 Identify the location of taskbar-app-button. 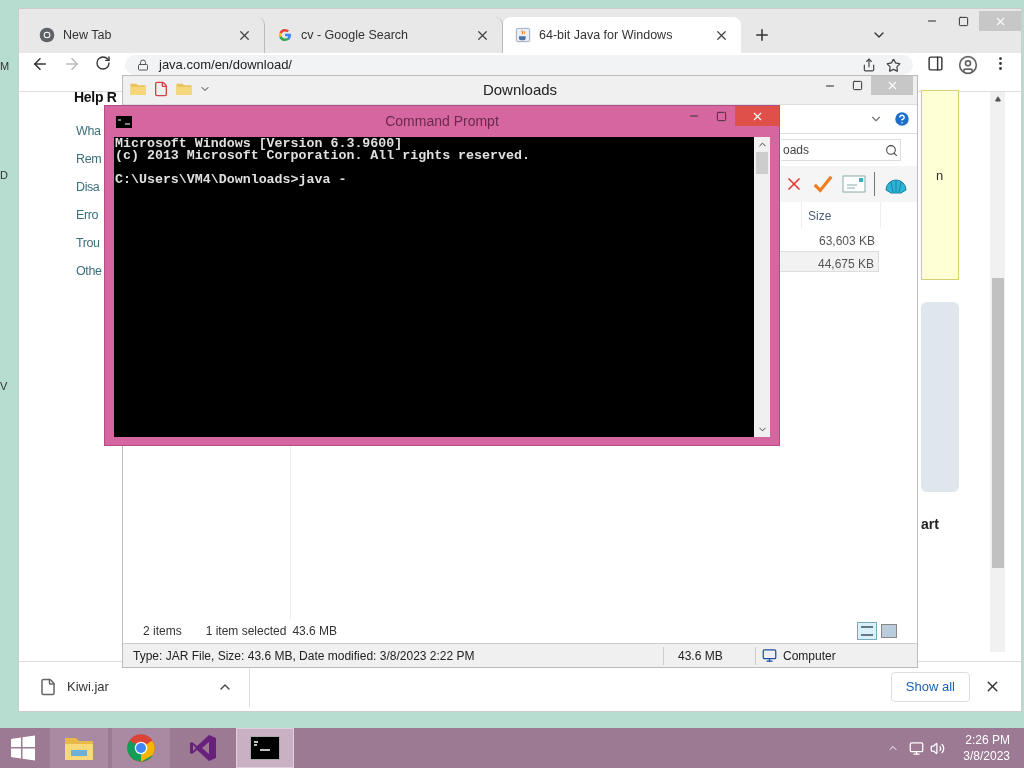
(265, 748).